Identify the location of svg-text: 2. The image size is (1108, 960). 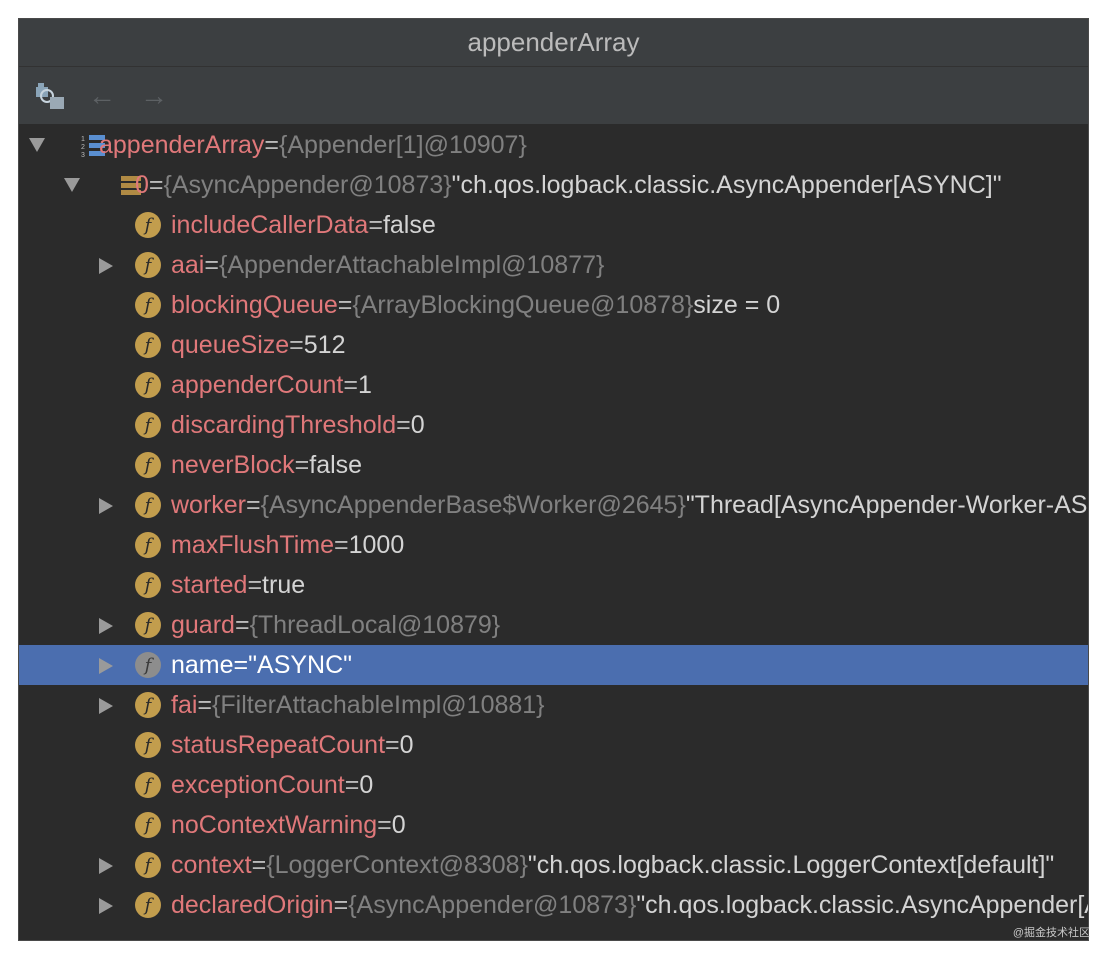
(83, 147).